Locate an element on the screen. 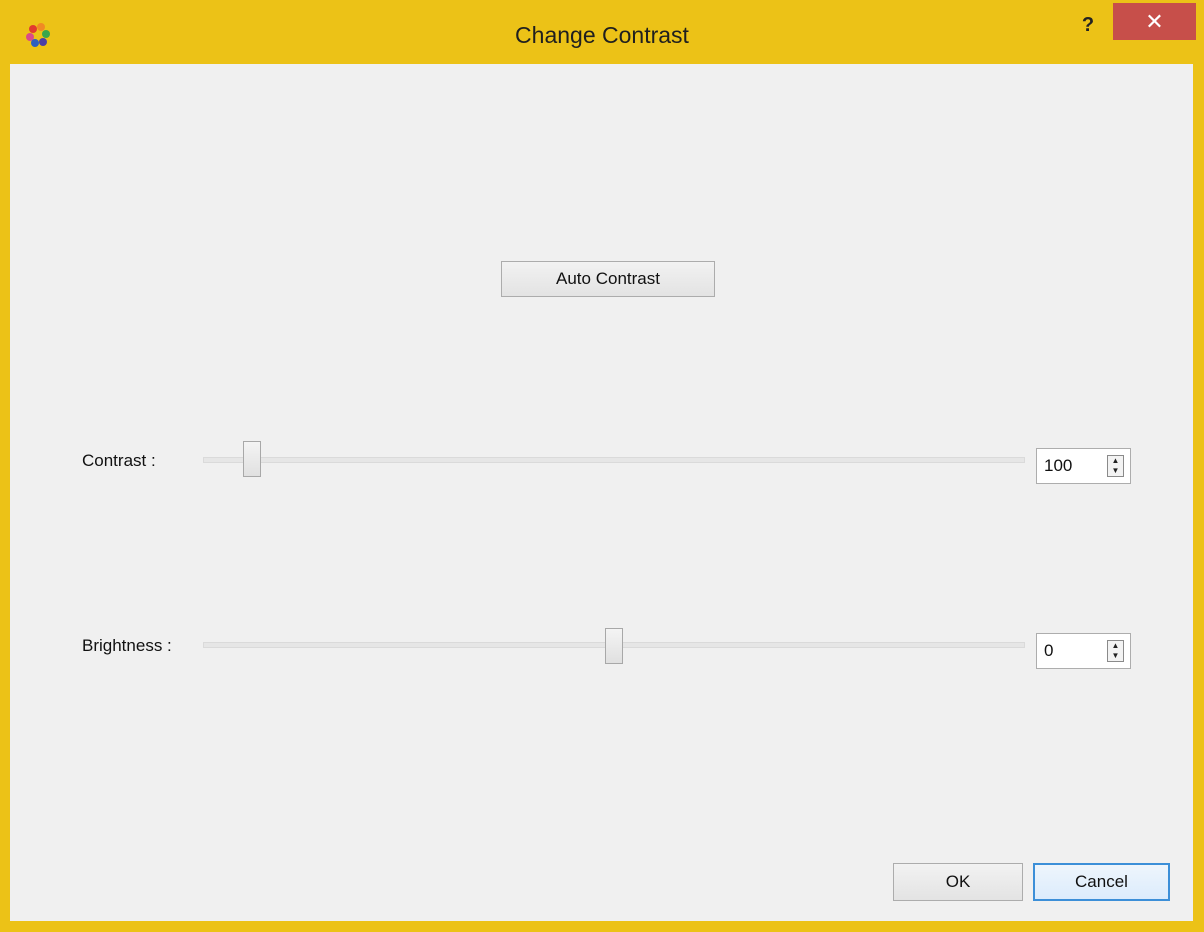 The width and height of the screenshot is (1204, 932). contrast-value: 100 is located at coordinates (1058, 465).